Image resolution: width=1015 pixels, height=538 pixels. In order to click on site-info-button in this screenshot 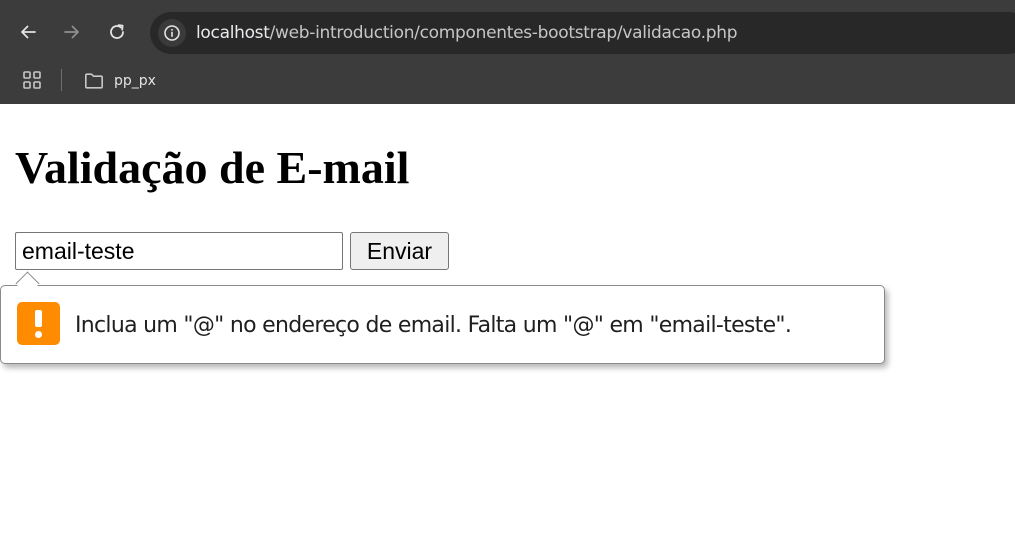, I will do `click(172, 33)`.